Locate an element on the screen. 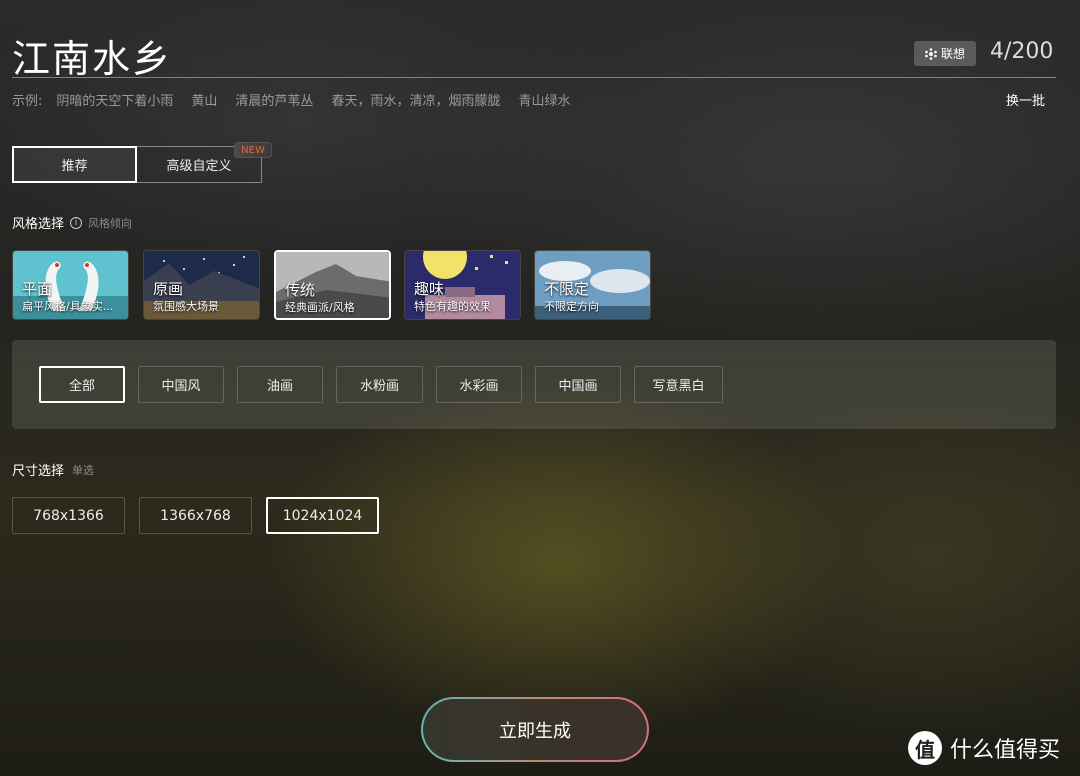  style-card-desc: 特色有趣的效果 is located at coordinates (452, 306).